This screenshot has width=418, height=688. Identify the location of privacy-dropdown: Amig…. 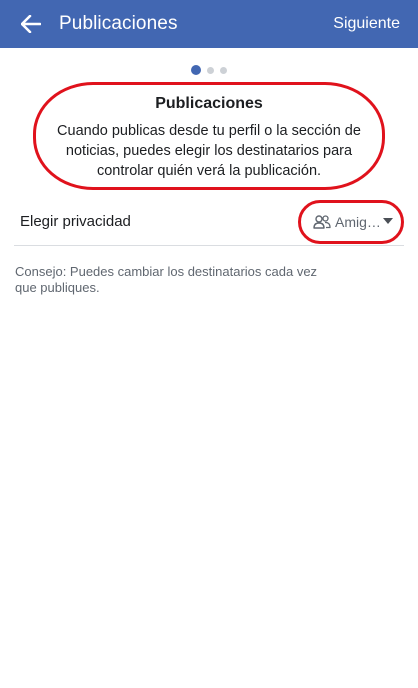
(351, 222).